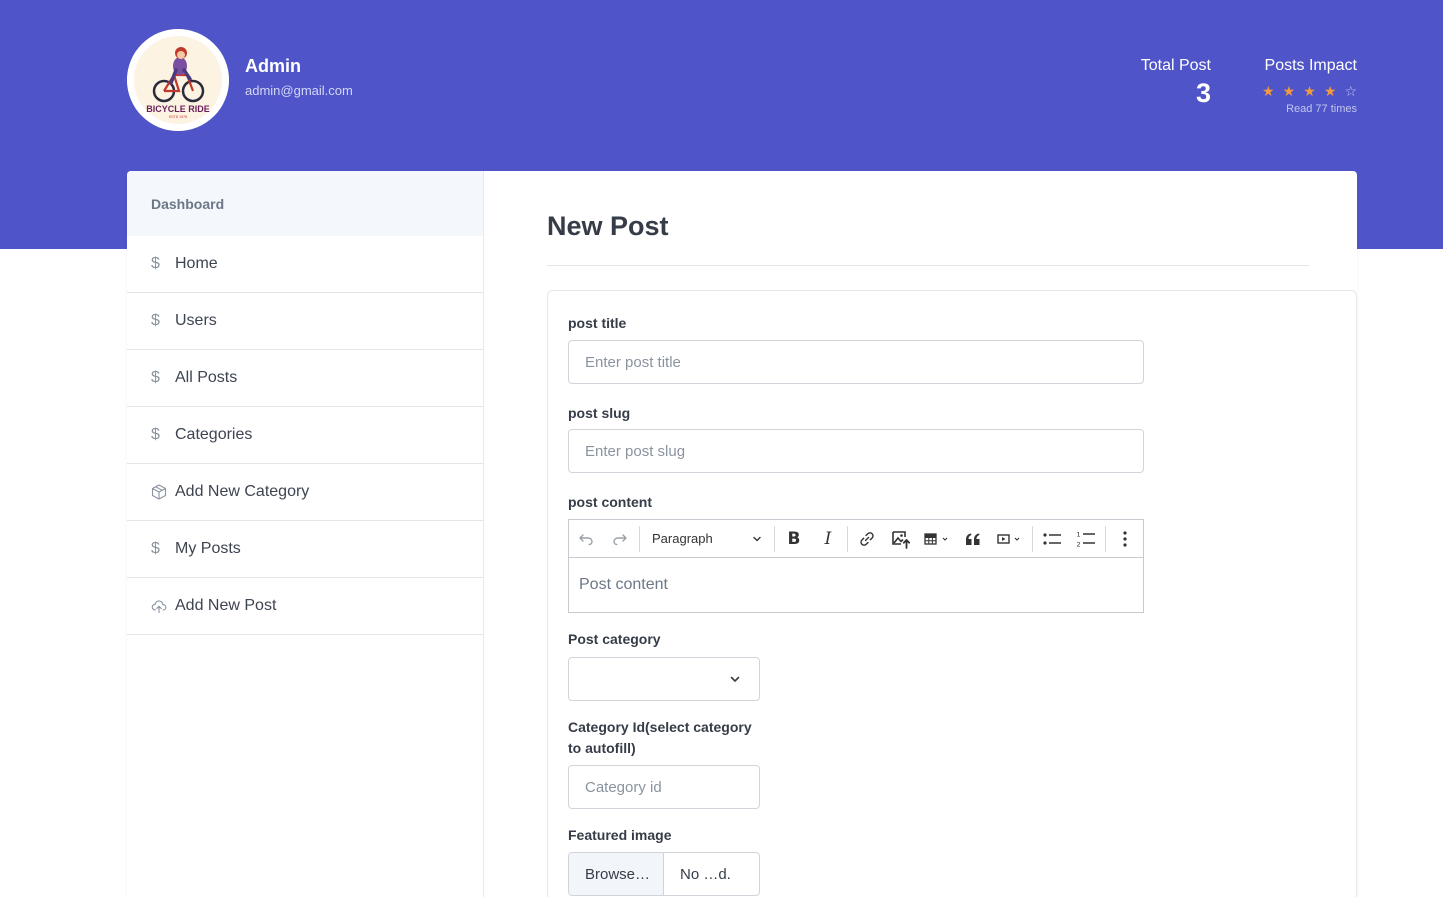 This screenshot has width=1443, height=897. I want to click on numbered-list-button: 12, so click(1086, 539).